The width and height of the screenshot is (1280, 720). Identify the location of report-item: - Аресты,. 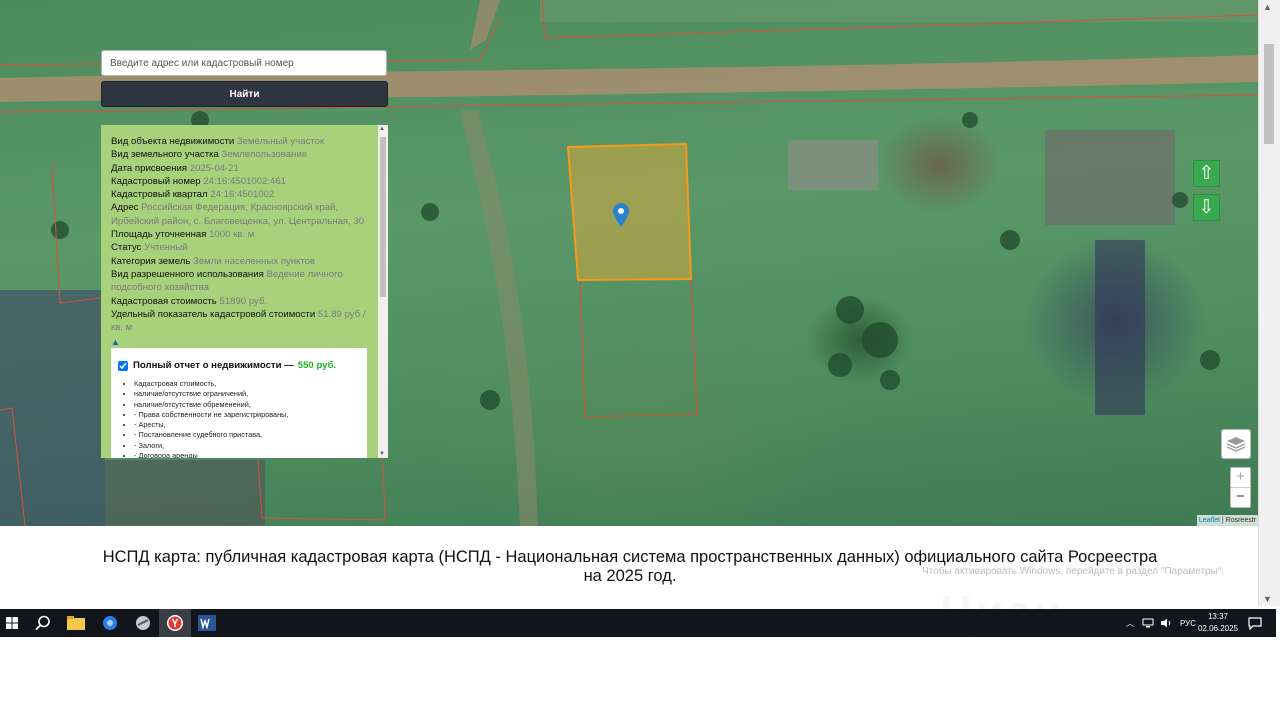
(246, 425).